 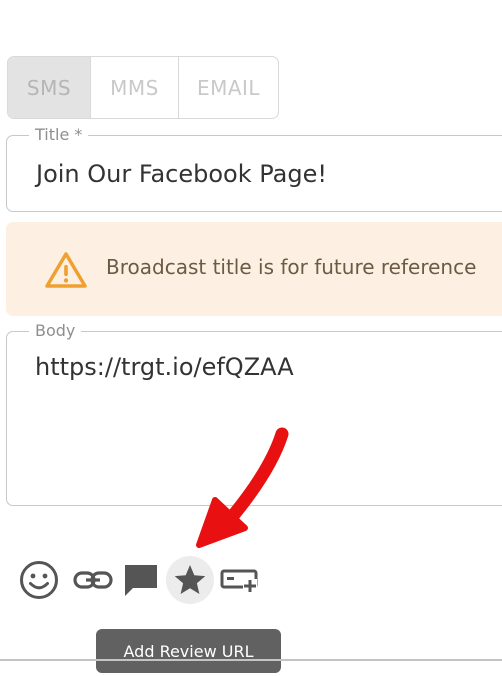 I want to click on title-field-label: Title *, so click(x=59, y=135).